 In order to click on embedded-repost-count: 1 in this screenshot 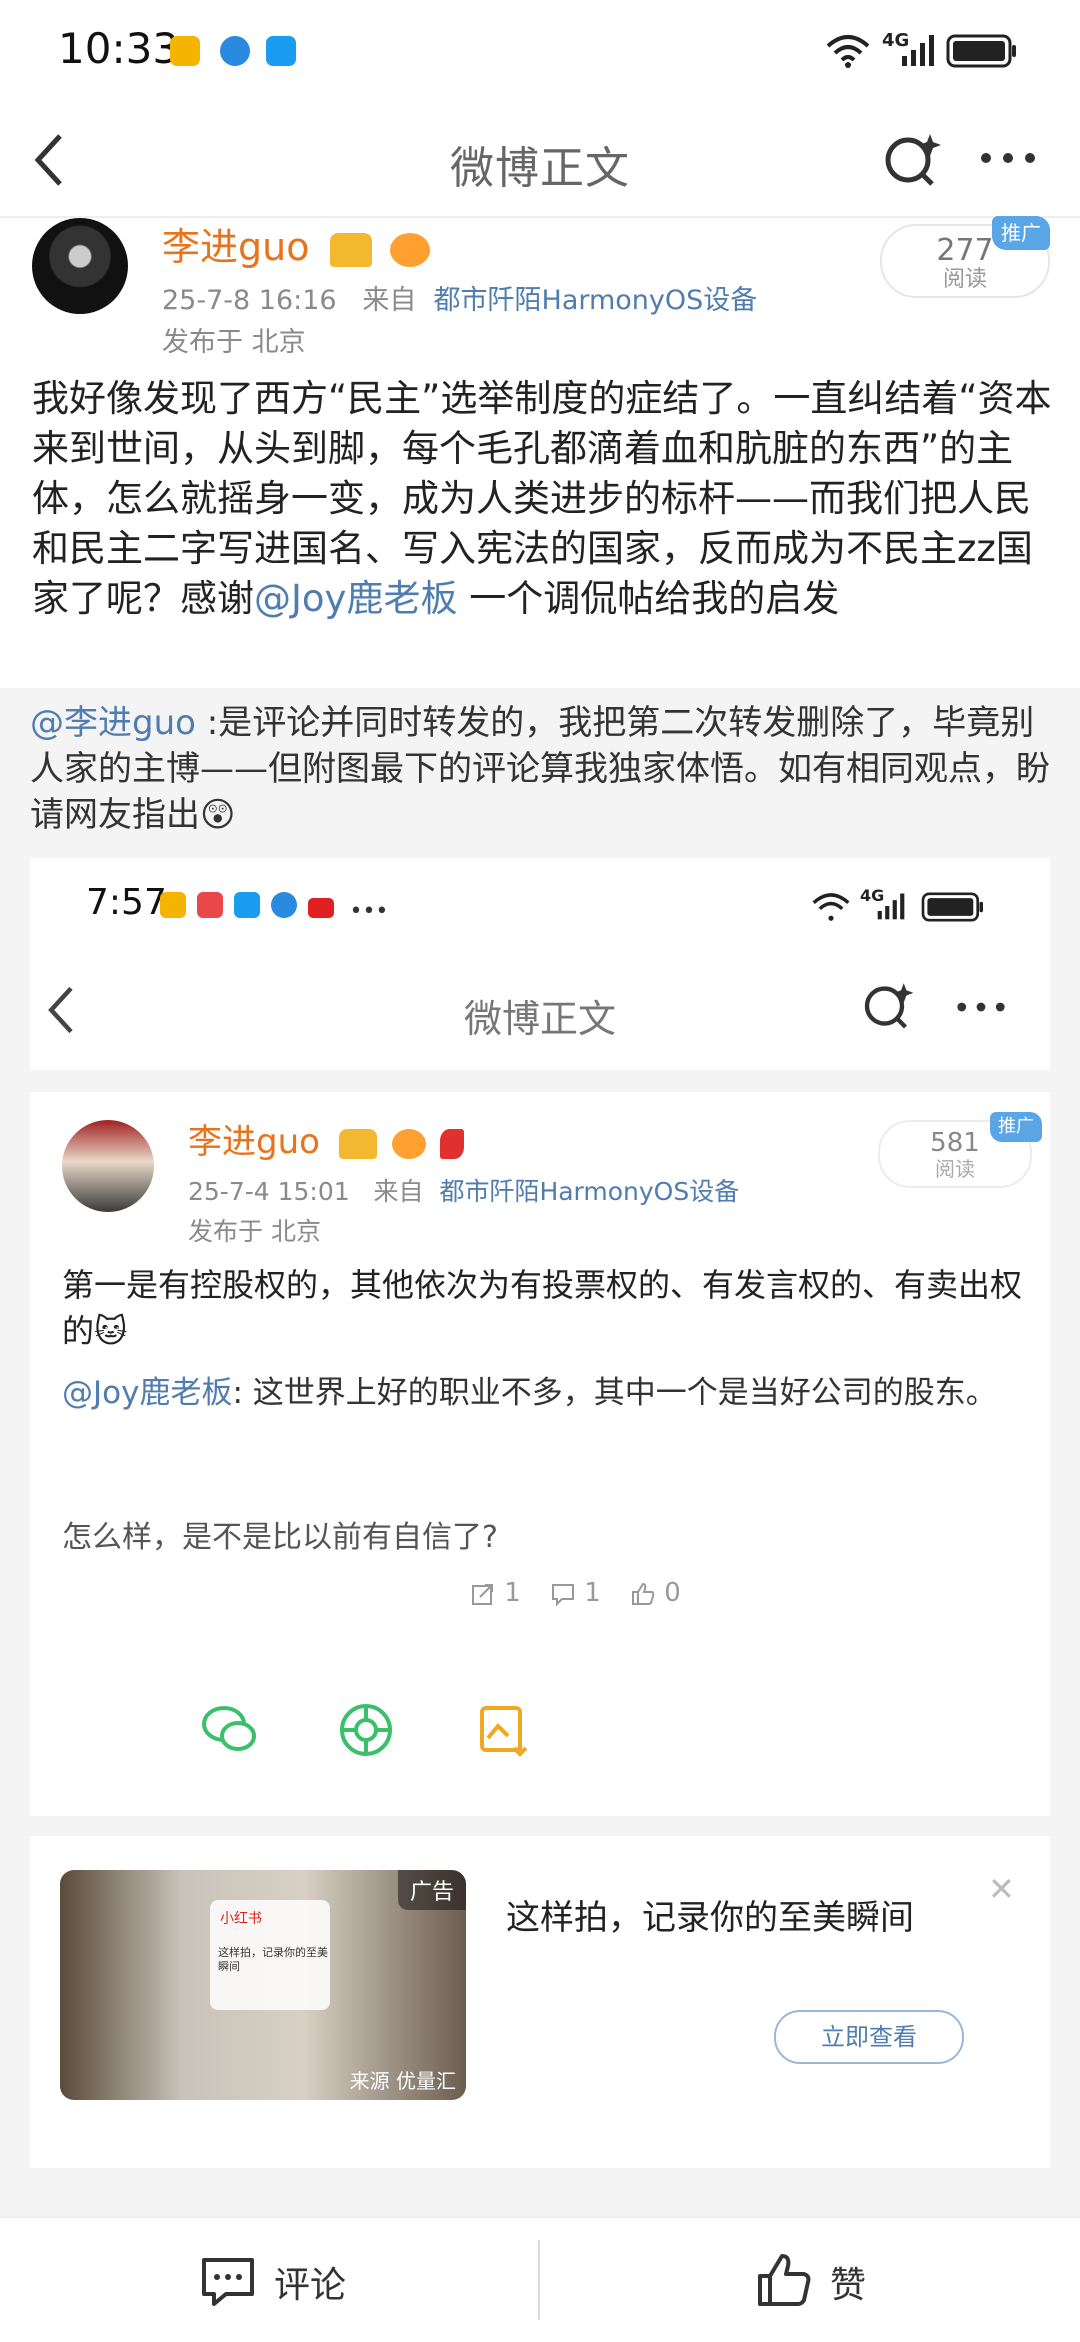, I will do `click(512, 1593)`.